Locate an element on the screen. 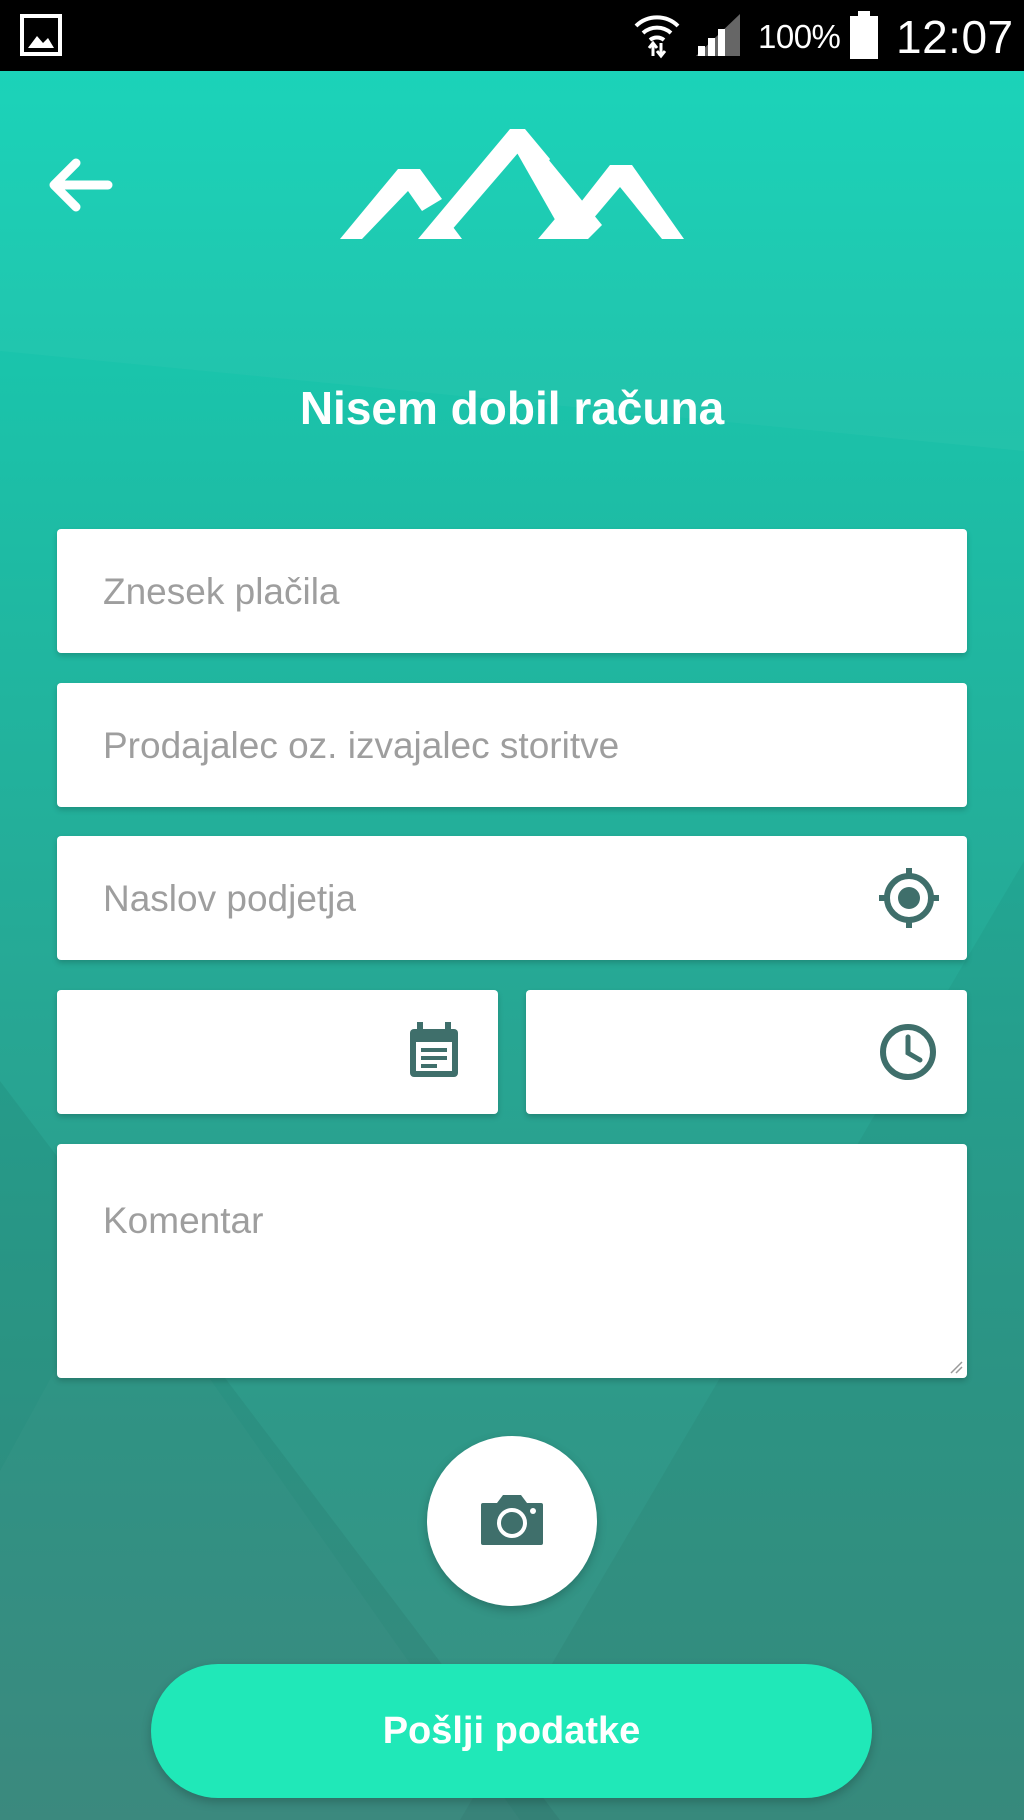 The image size is (1024, 1820). resize-handle-icon is located at coordinates (956, 1367).